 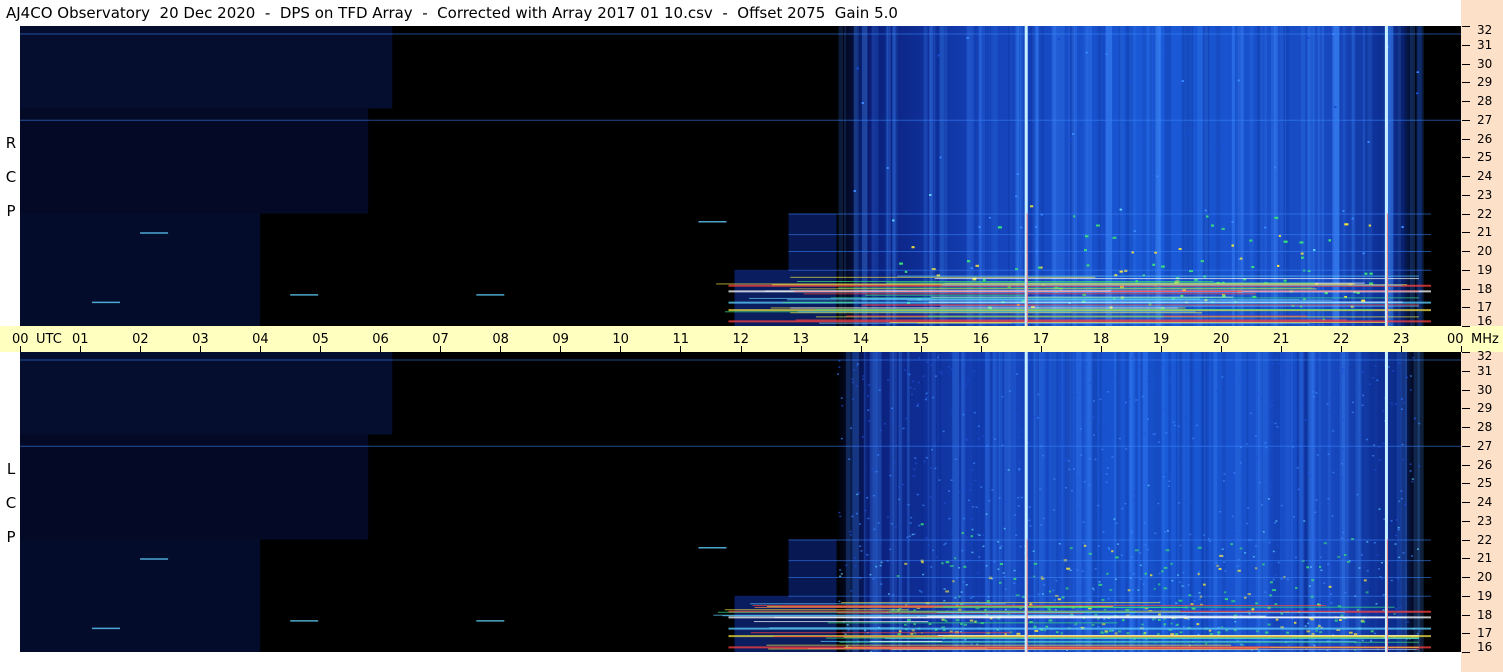 I want to click on frequency-tick-label: 18, so click(x=1485, y=614).